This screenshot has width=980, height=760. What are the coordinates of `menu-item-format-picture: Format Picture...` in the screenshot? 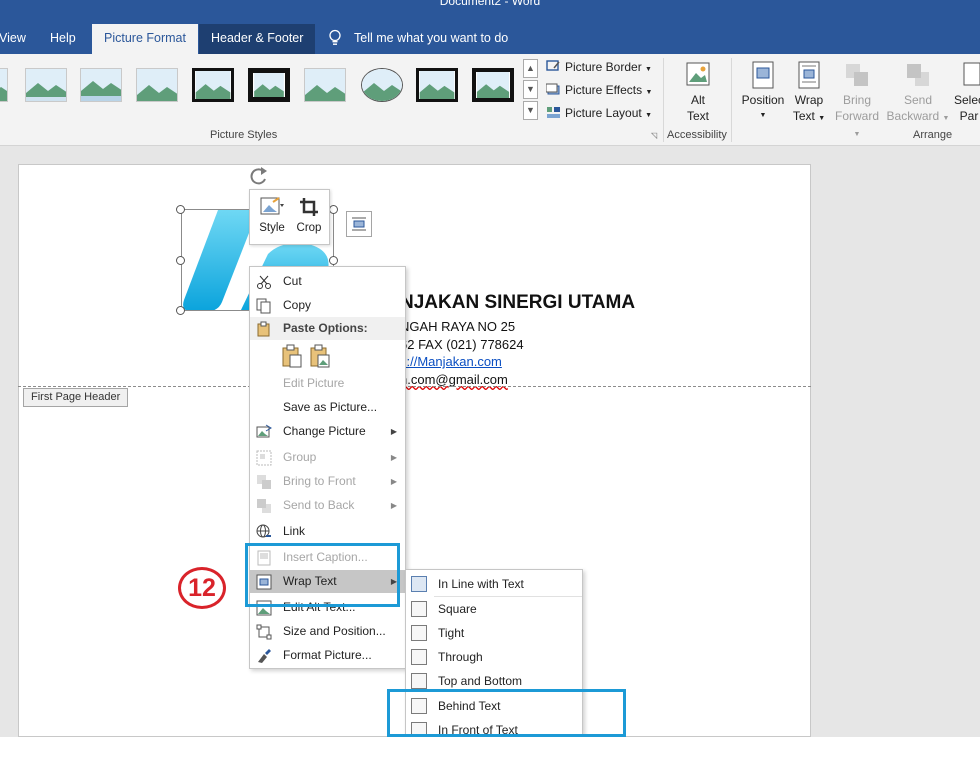 It's located at (327, 655).